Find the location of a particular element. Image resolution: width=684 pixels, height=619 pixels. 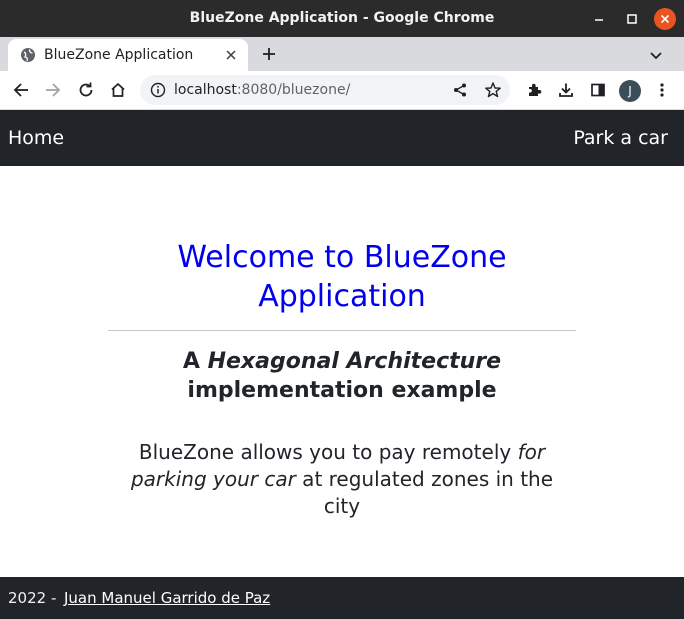

divider is located at coordinates (342, 330).